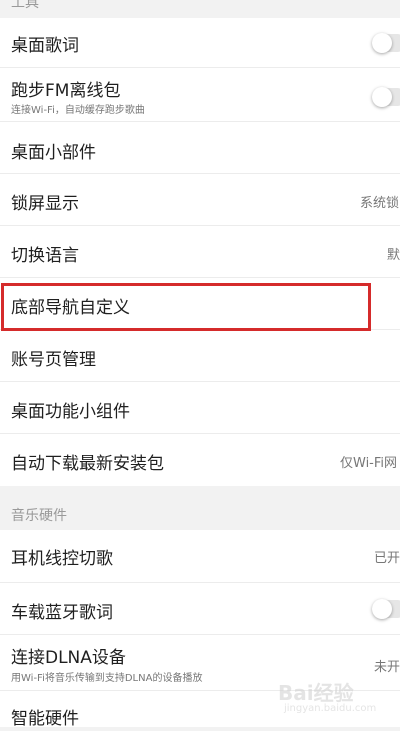 This screenshot has height=731, width=400. What do you see at coordinates (393, 255) in the screenshot?
I see `setting-language-value: 默` at bounding box center [393, 255].